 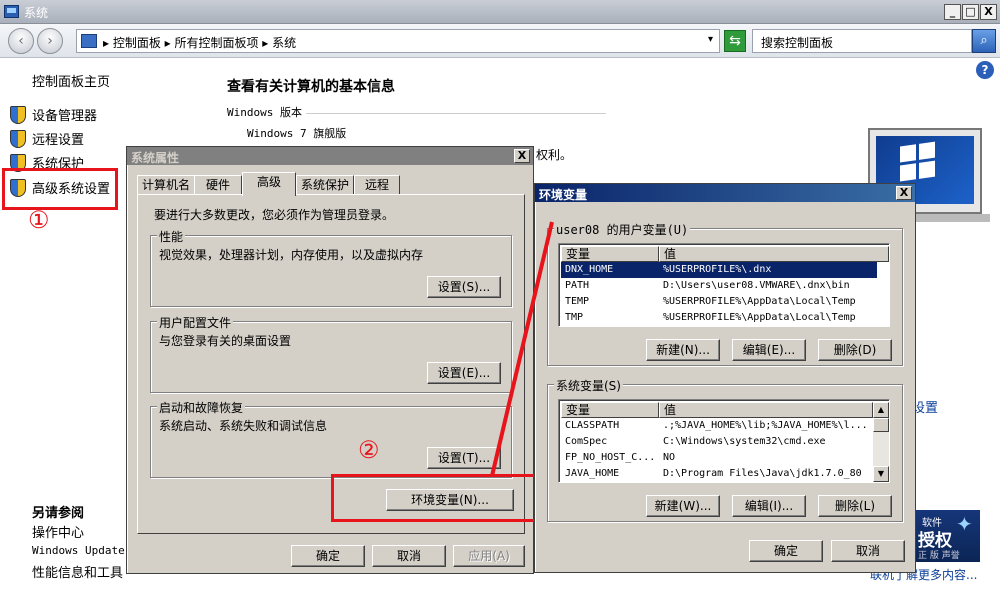 I want to click on search-icon: ⌕, so click(x=984, y=41).